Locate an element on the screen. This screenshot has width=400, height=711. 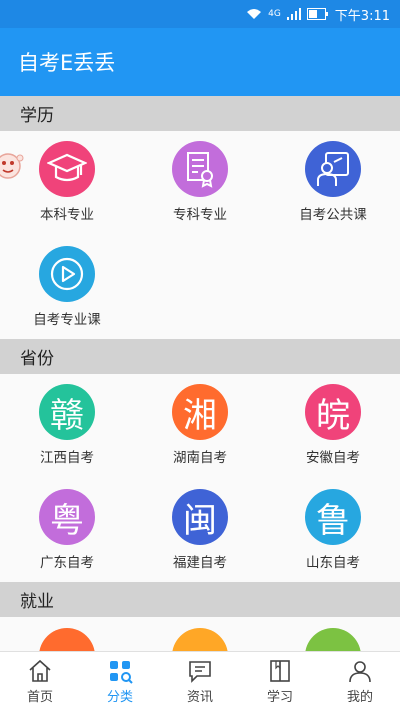
nav-category: 分类 is located at coordinates (120, 681).